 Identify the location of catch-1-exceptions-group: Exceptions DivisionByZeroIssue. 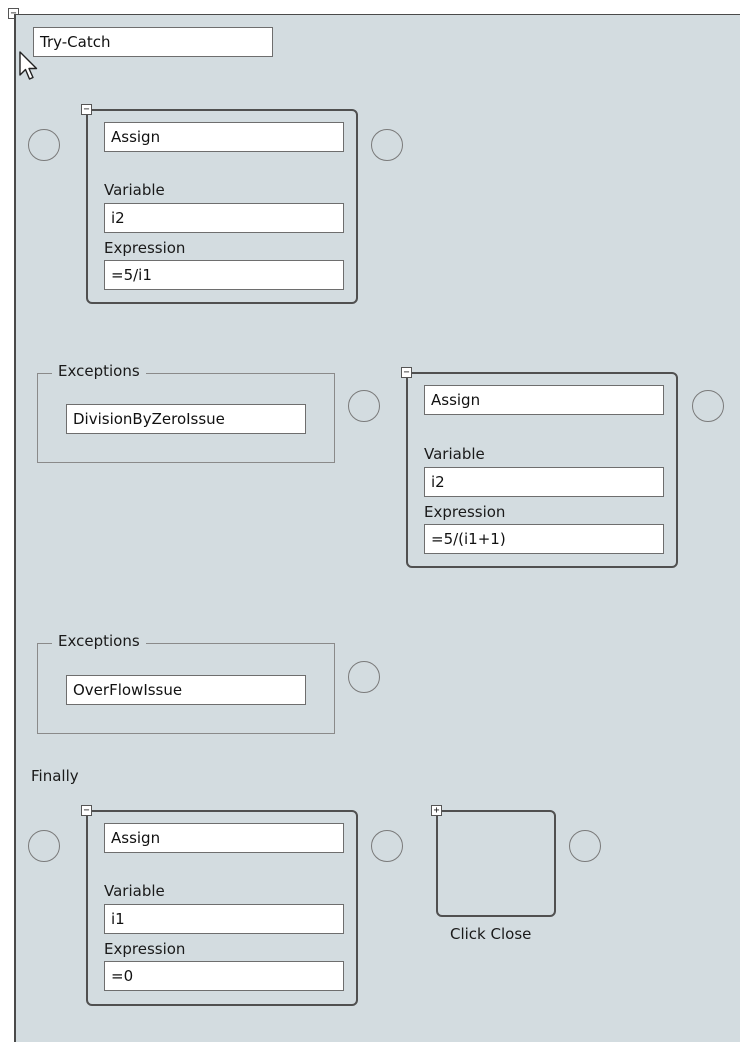
(186, 412).